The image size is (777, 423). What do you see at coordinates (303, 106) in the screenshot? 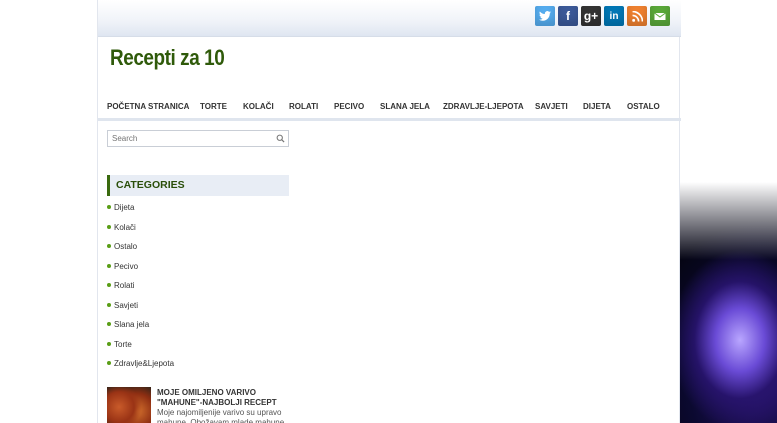
I see `nav-item-rolati: ROLATI` at bounding box center [303, 106].